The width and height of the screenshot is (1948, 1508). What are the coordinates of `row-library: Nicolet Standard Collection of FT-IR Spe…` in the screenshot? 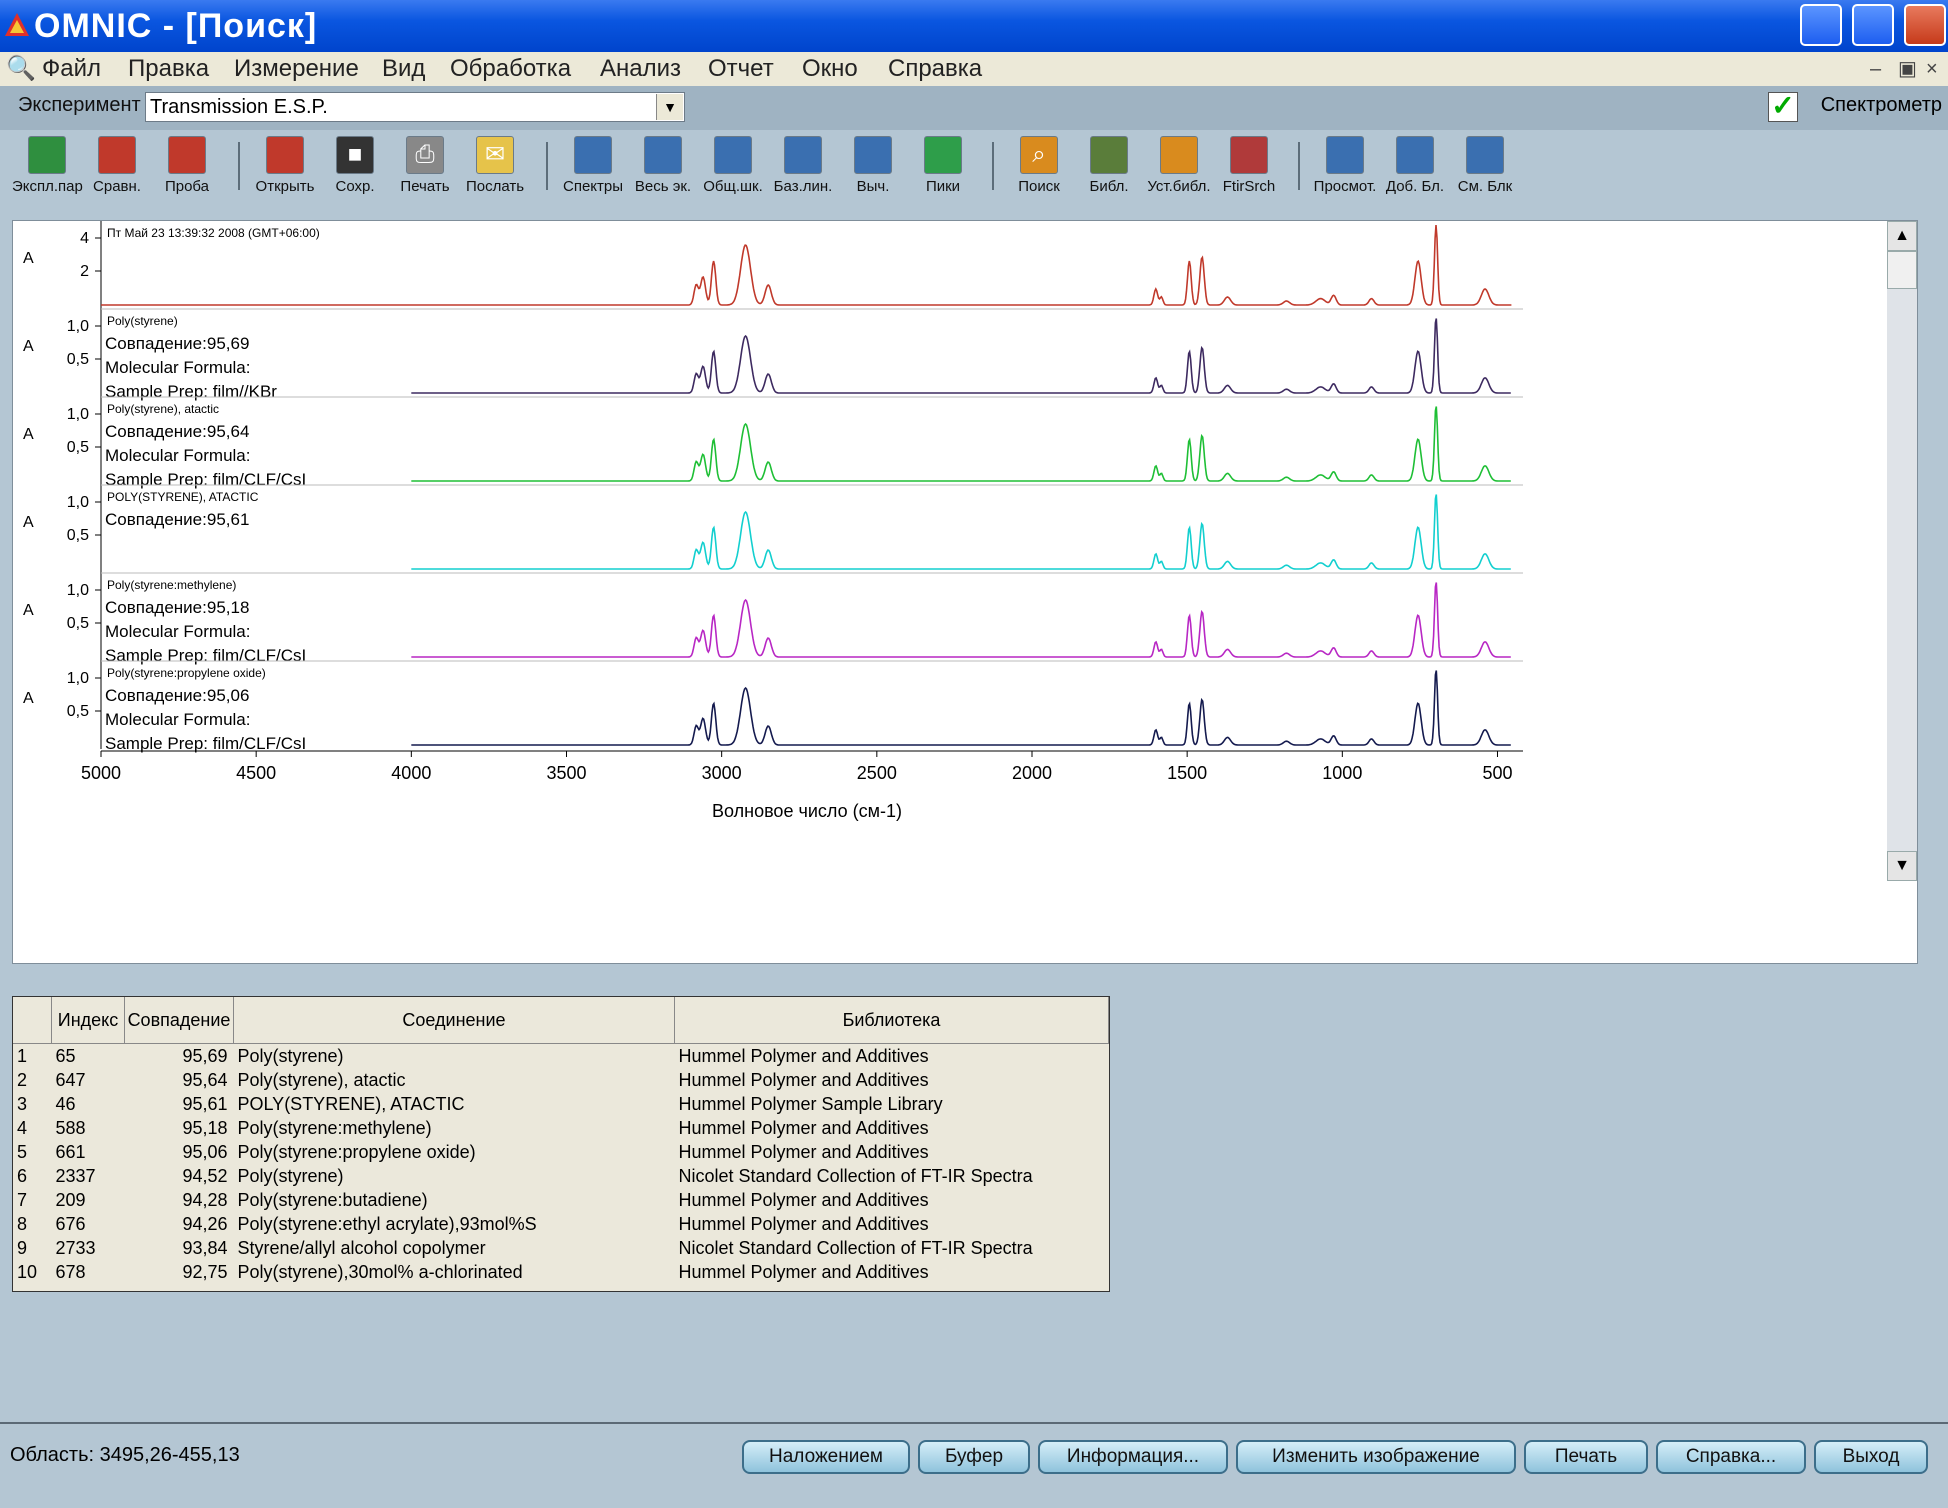 It's located at (855, 1176).